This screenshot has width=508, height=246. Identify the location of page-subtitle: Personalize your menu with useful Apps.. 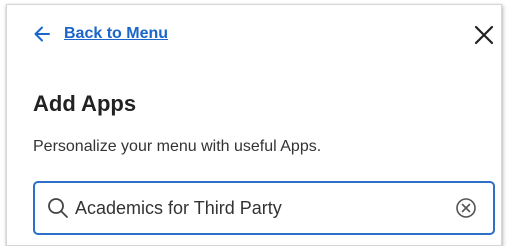
(177, 146).